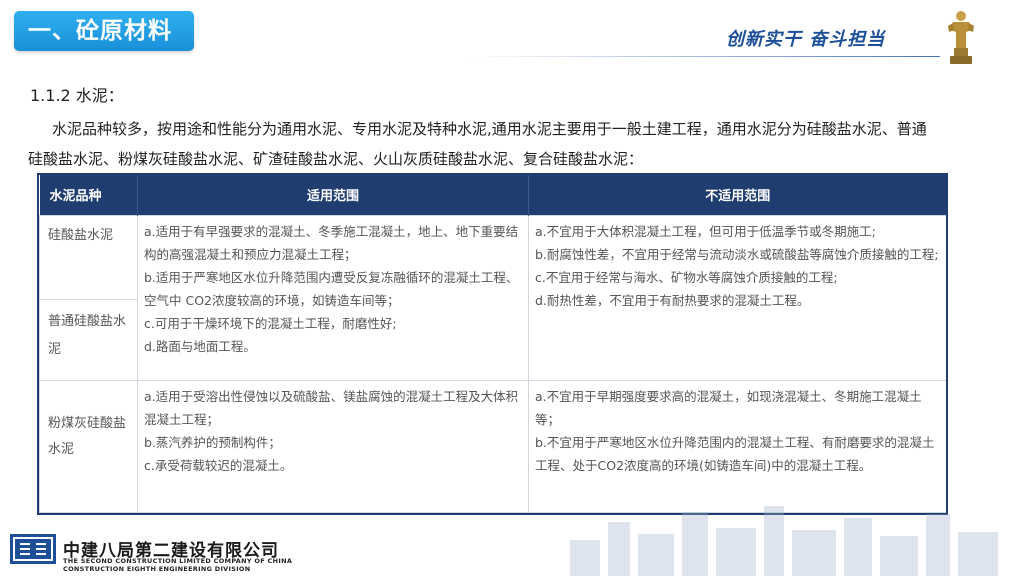  What do you see at coordinates (728, 407) in the screenshot?
I see `unsuitable-item: a.不宜用于早期强度要求高的混凝土，如现浇混凝土、冬期施工混凝土等；` at bounding box center [728, 407].